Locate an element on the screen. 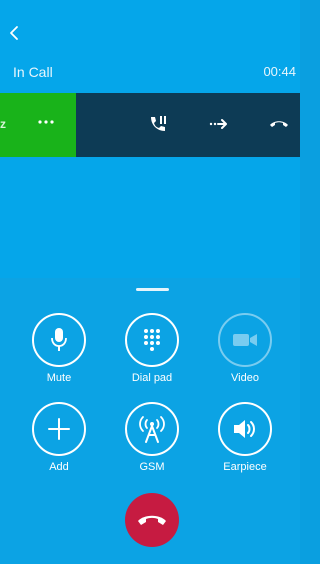 The image size is (320, 564). transfer-button is located at coordinates (219, 124).